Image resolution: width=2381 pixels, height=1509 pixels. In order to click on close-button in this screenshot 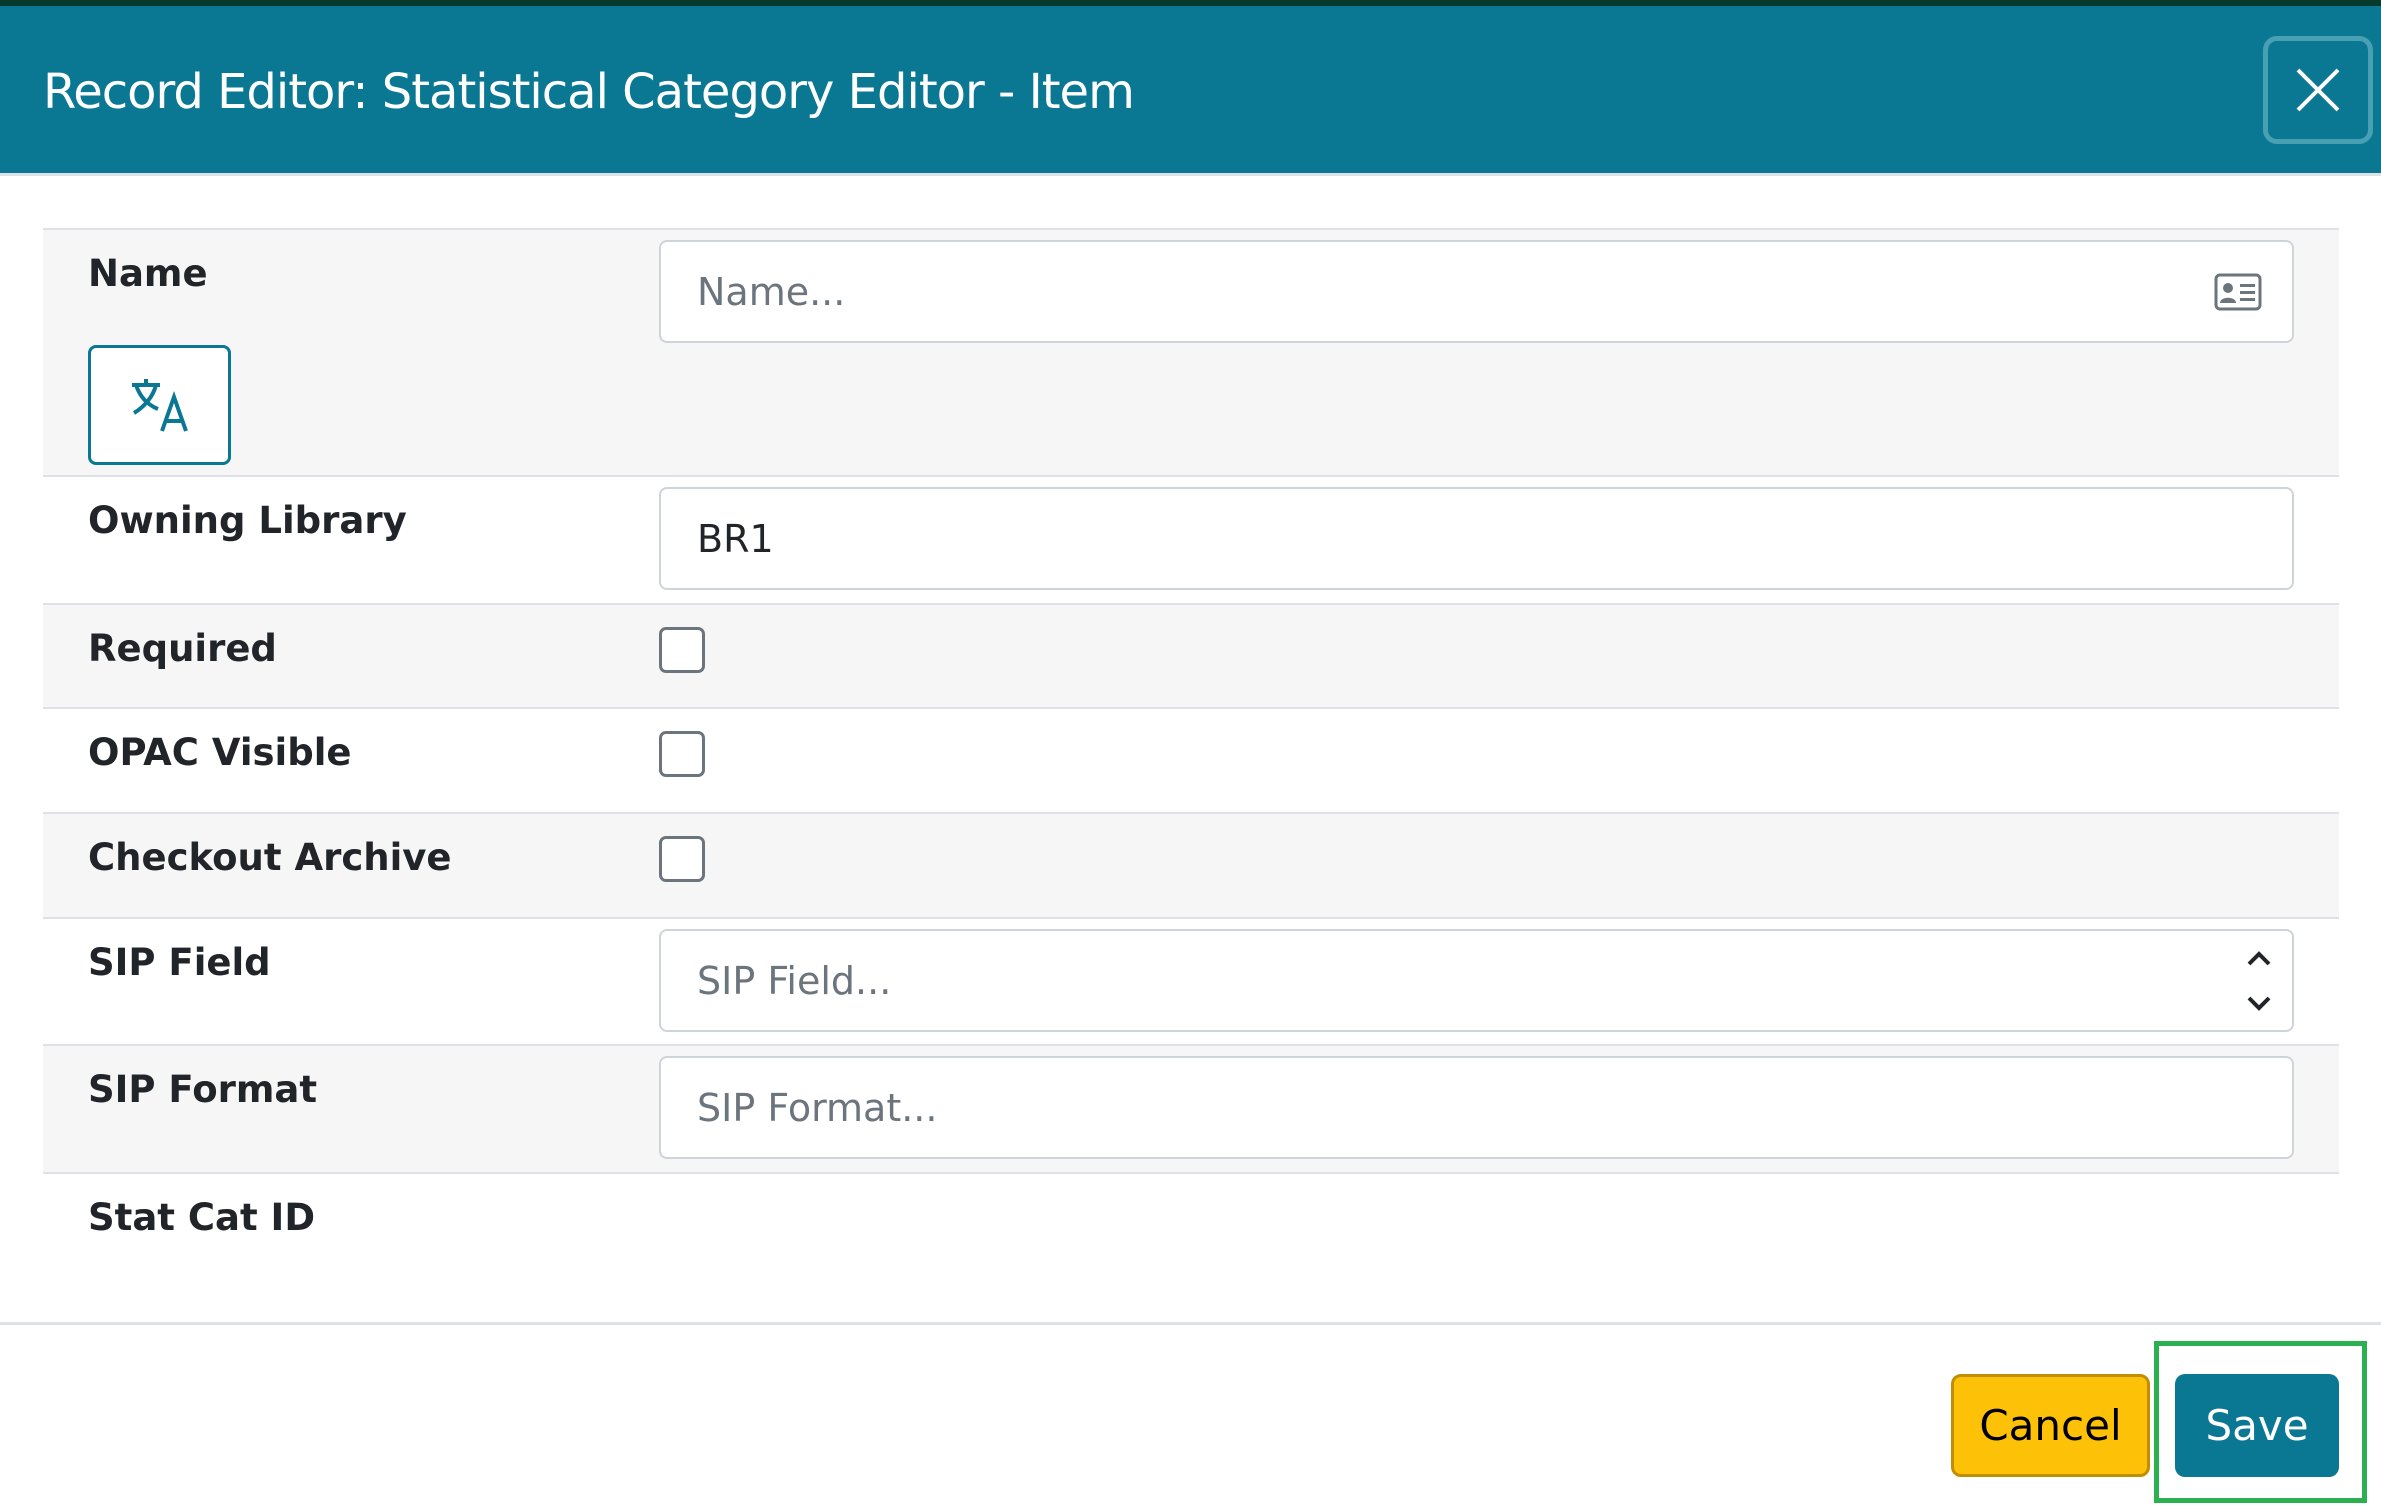, I will do `click(2318, 90)`.